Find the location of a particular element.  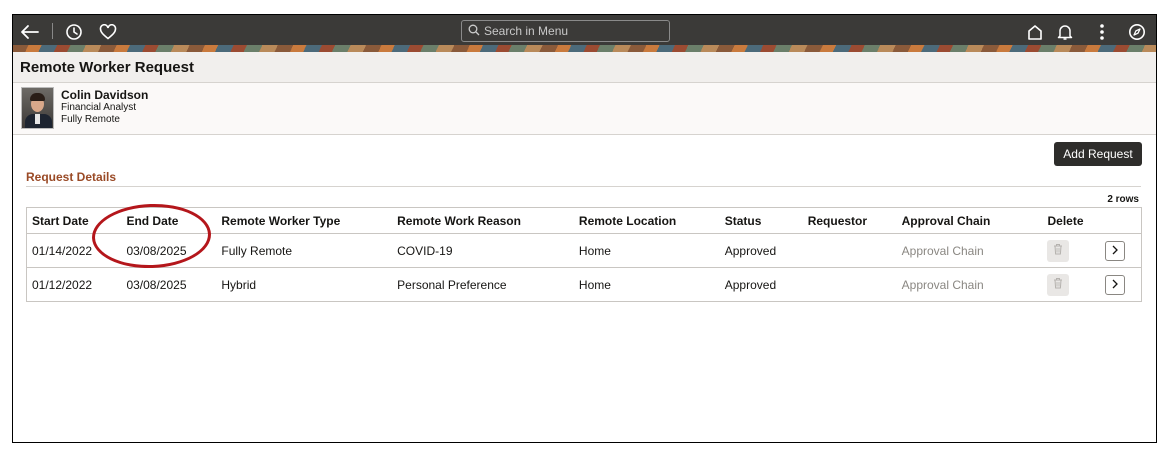

type-cell: Fully Remote is located at coordinates (304, 250).